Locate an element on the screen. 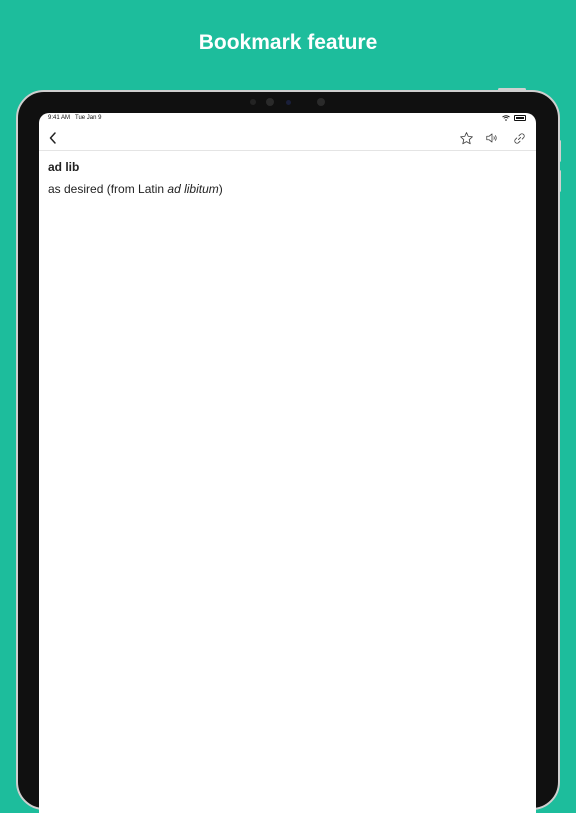 The width and height of the screenshot is (576, 813). pronounce-button is located at coordinates (492, 138).